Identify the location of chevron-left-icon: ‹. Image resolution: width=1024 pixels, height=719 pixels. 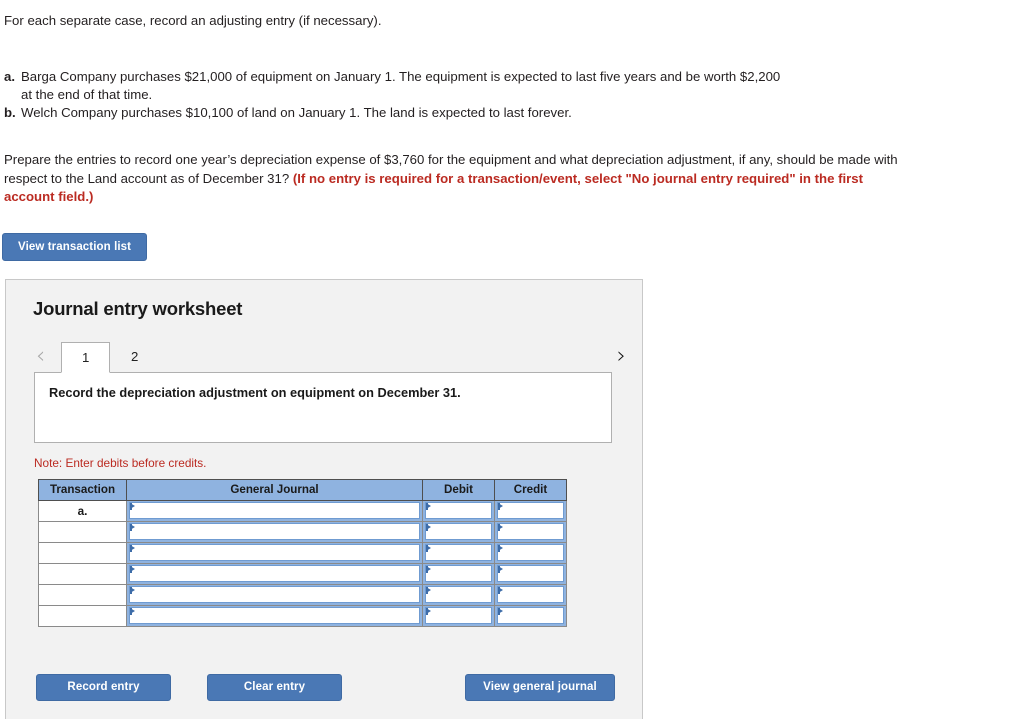
(40, 358).